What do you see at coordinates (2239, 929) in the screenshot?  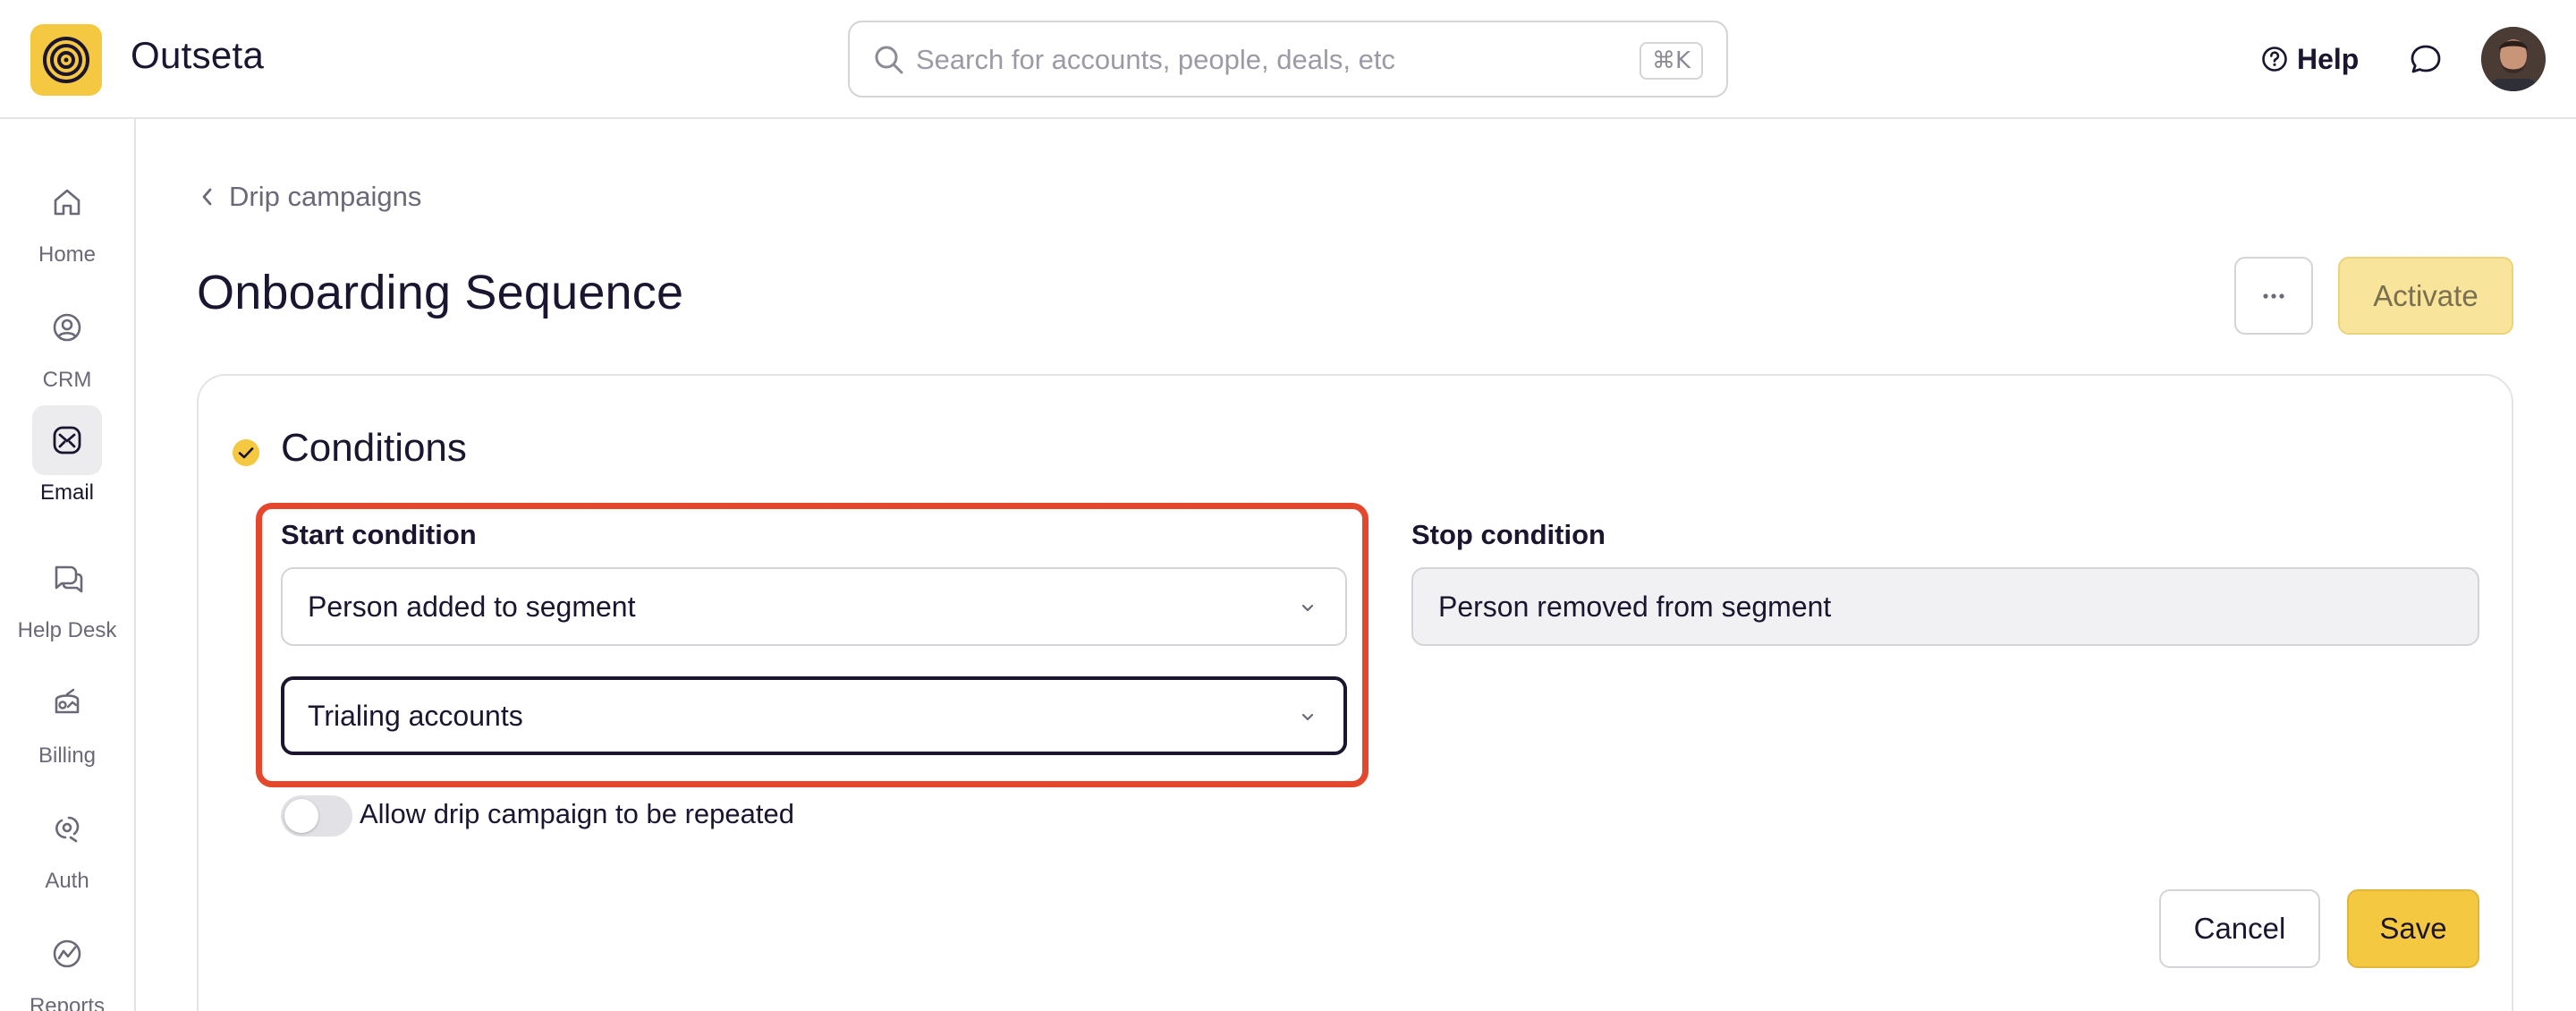 I see `cancel-button: Cancel` at bounding box center [2239, 929].